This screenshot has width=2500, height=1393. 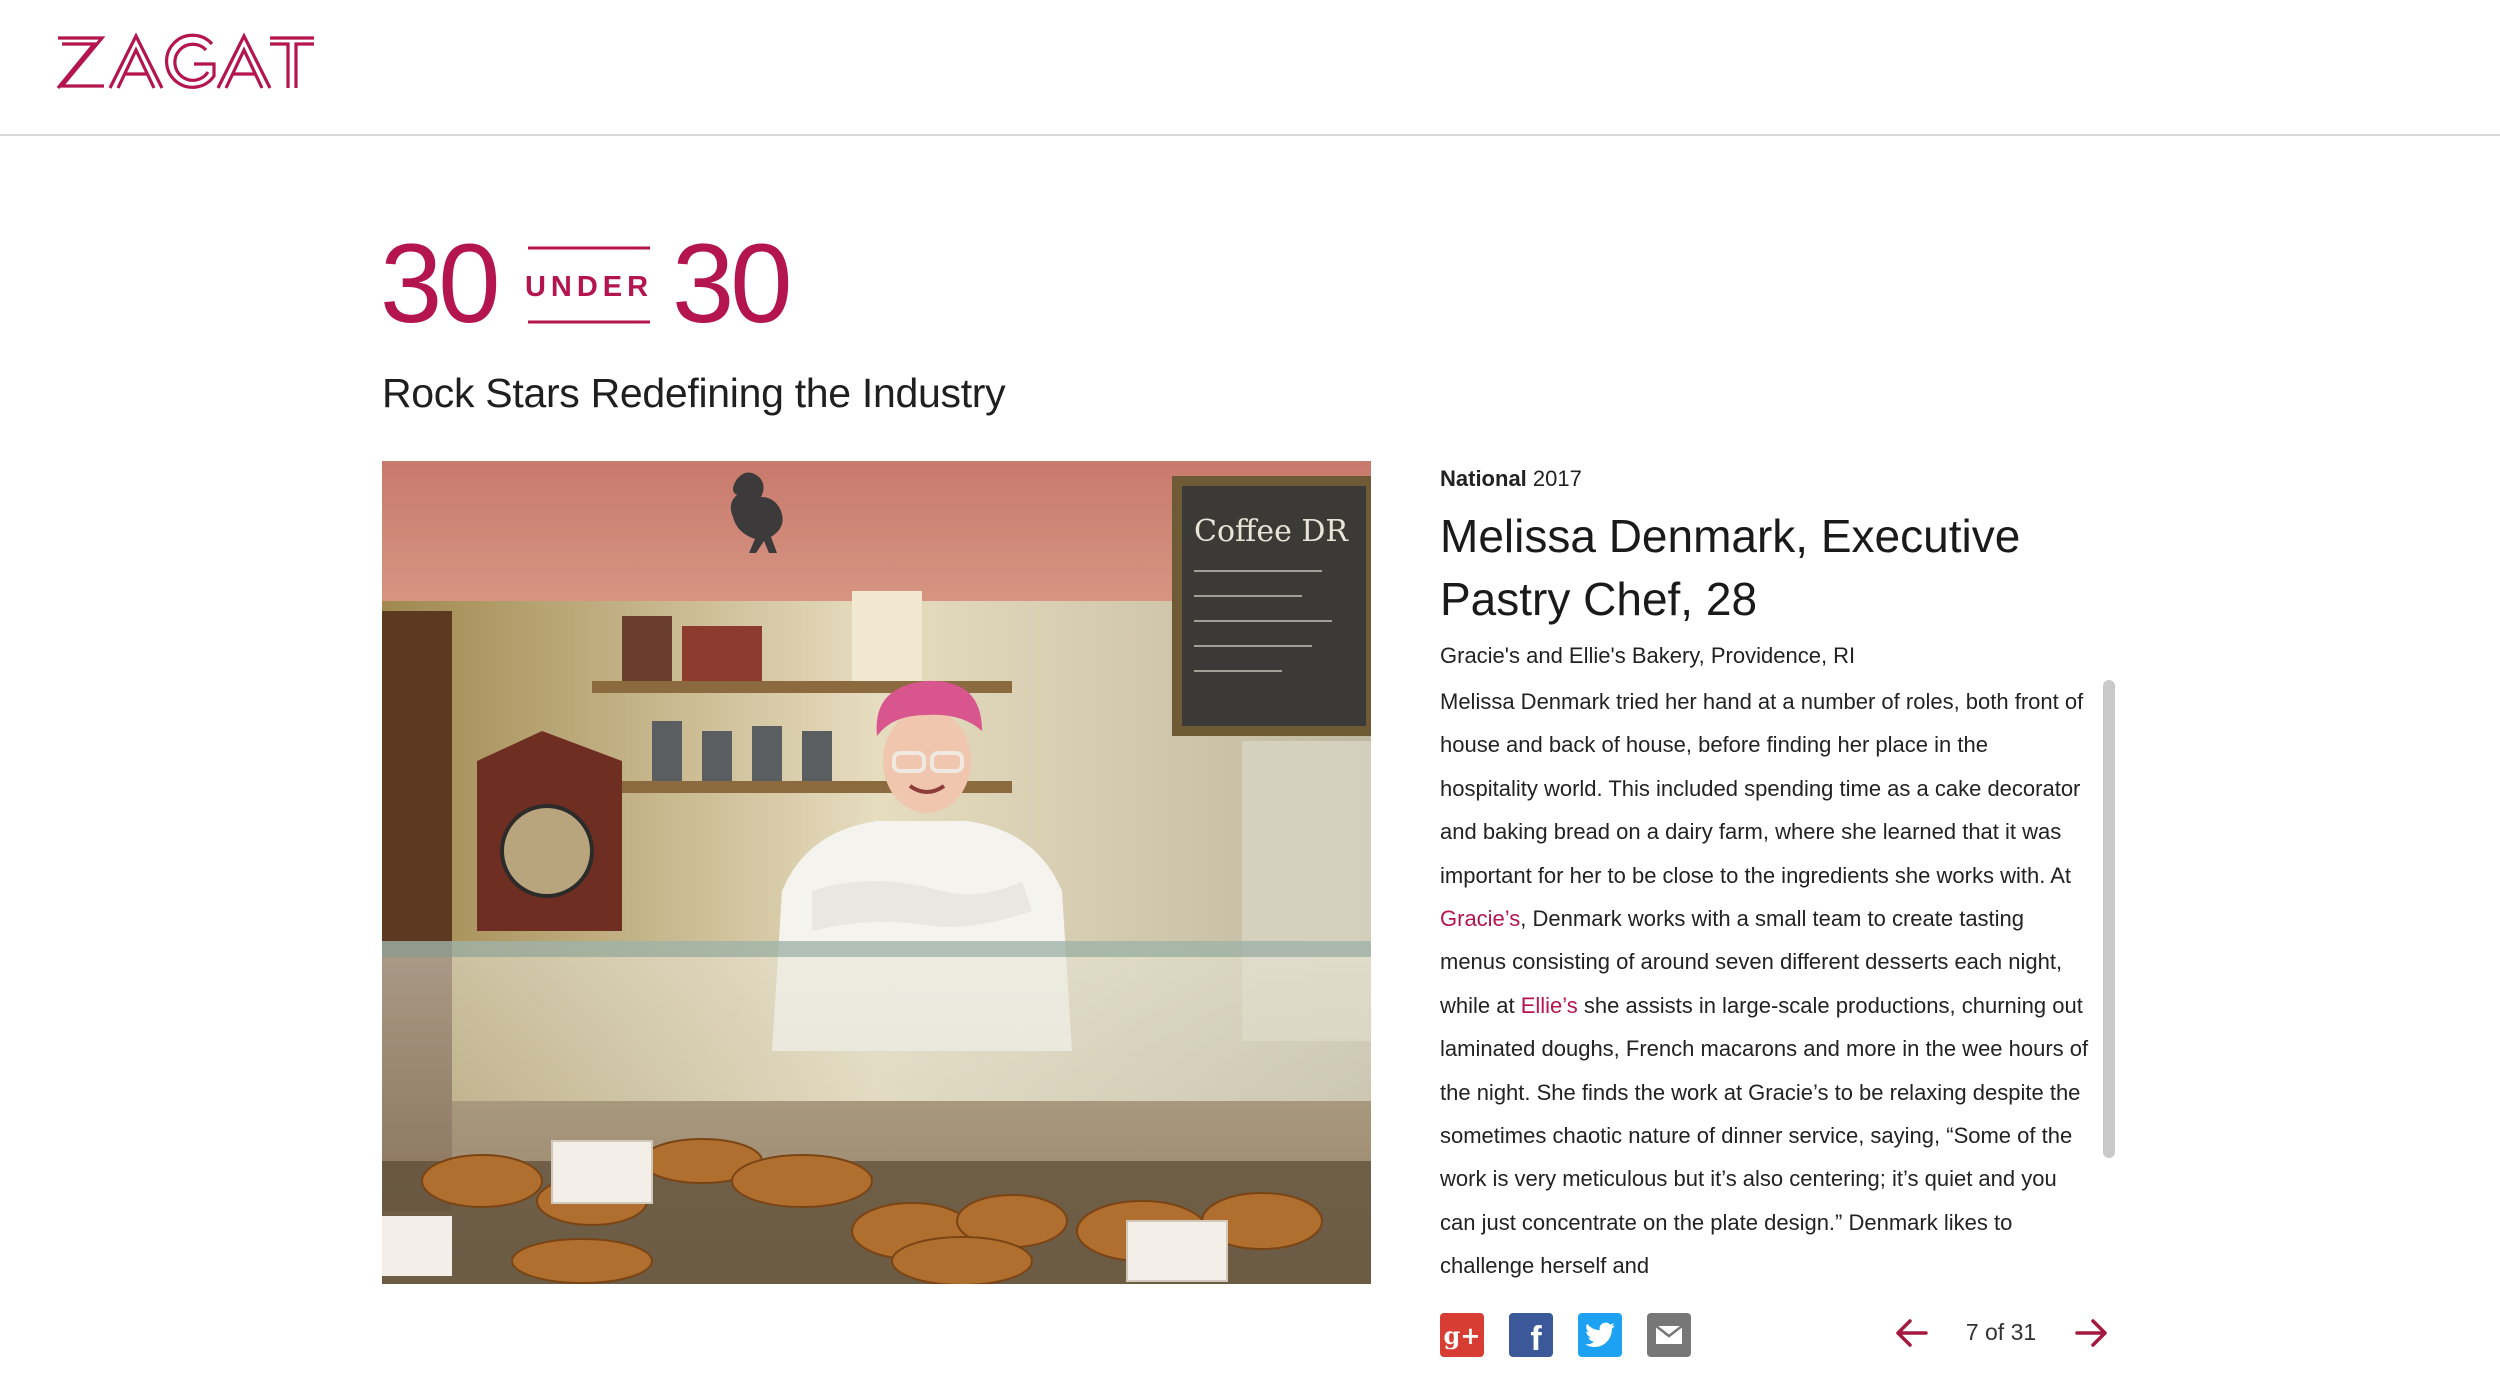 What do you see at coordinates (2109, 919) in the screenshot?
I see `bio-scrollbar` at bounding box center [2109, 919].